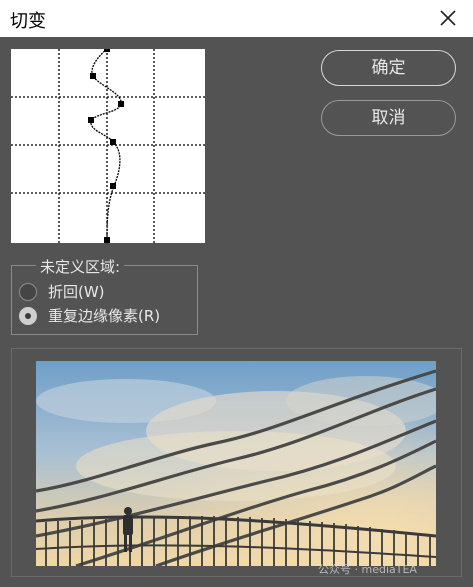 The height and width of the screenshot is (587, 473). I want to click on ok-button: 确定, so click(388, 68).